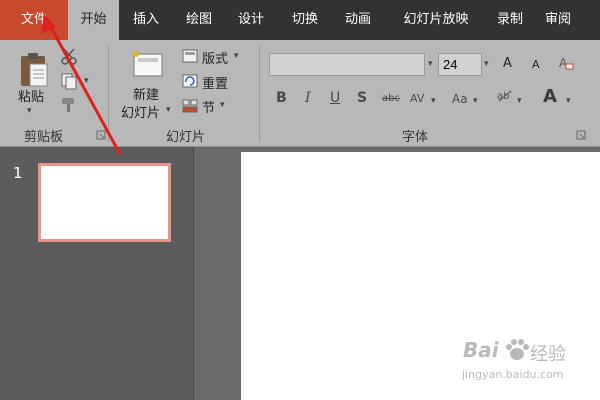 The width and height of the screenshot is (600, 400). What do you see at coordinates (215, 59) in the screenshot?
I see `layout-label: 版式` at bounding box center [215, 59].